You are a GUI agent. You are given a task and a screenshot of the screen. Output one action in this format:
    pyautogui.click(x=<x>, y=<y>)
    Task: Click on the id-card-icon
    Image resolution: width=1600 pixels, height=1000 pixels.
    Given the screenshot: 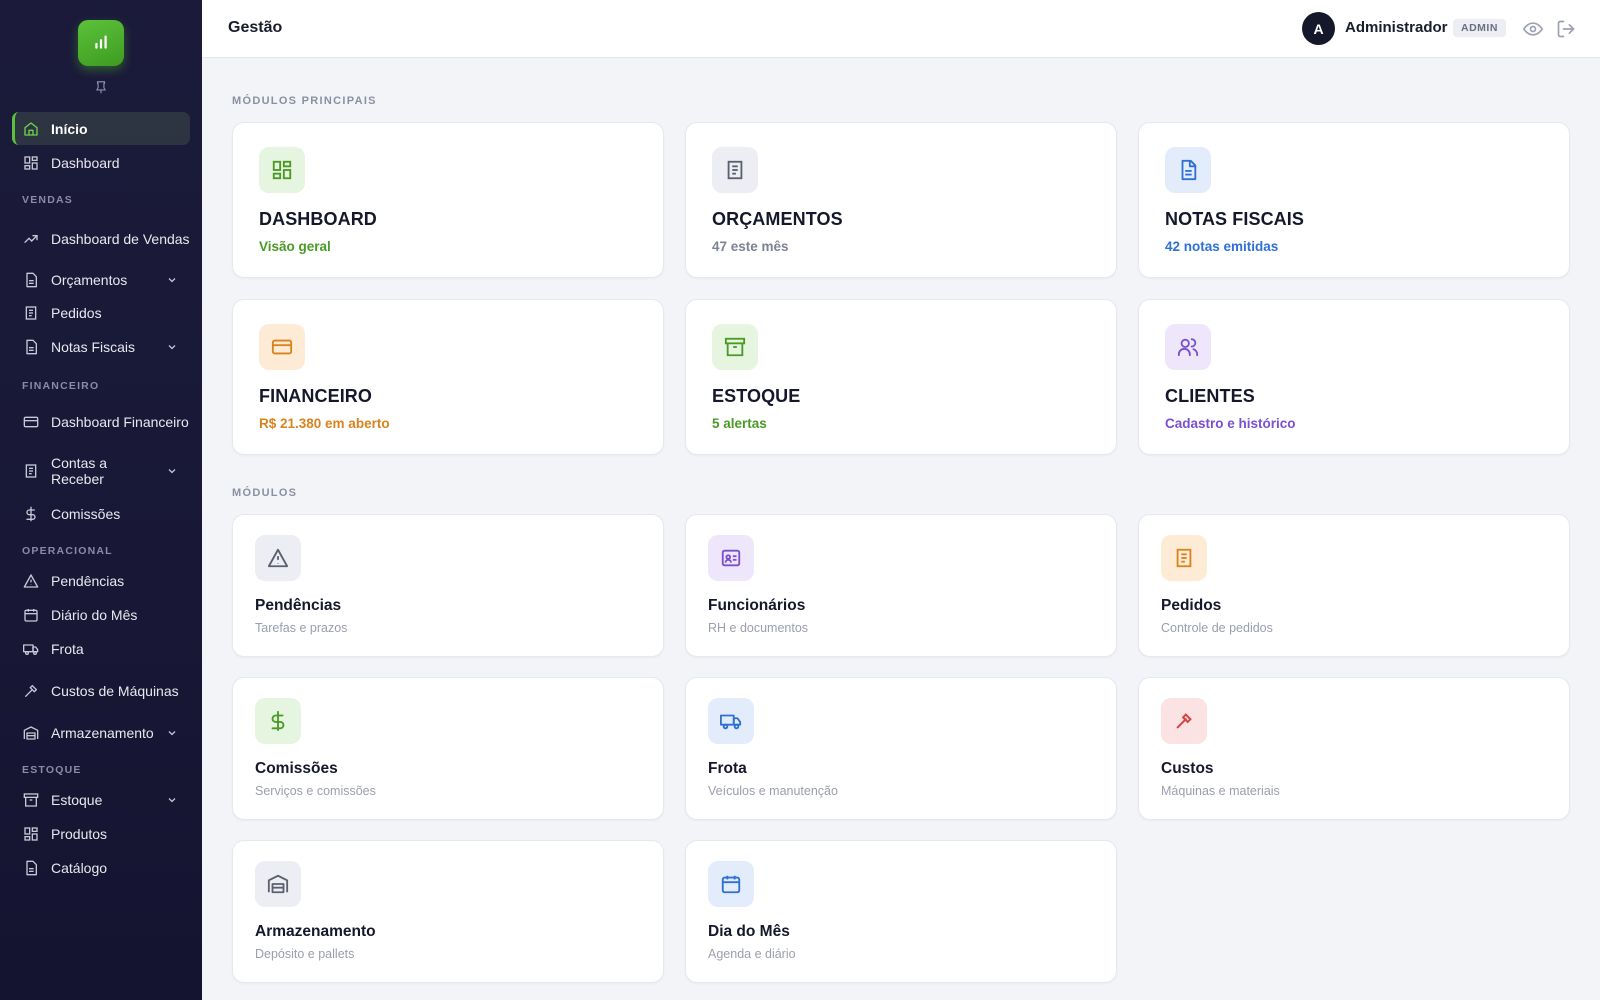 What is the action you would take?
    pyautogui.click(x=731, y=558)
    